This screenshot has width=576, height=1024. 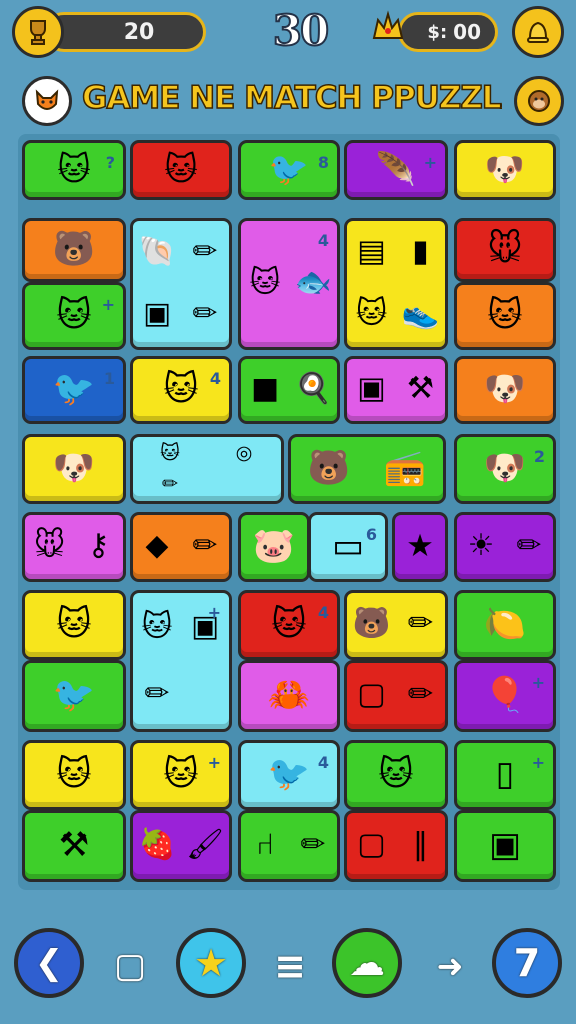 I want to click on tile-r1c4: 🪶 +, so click(x=396, y=170).